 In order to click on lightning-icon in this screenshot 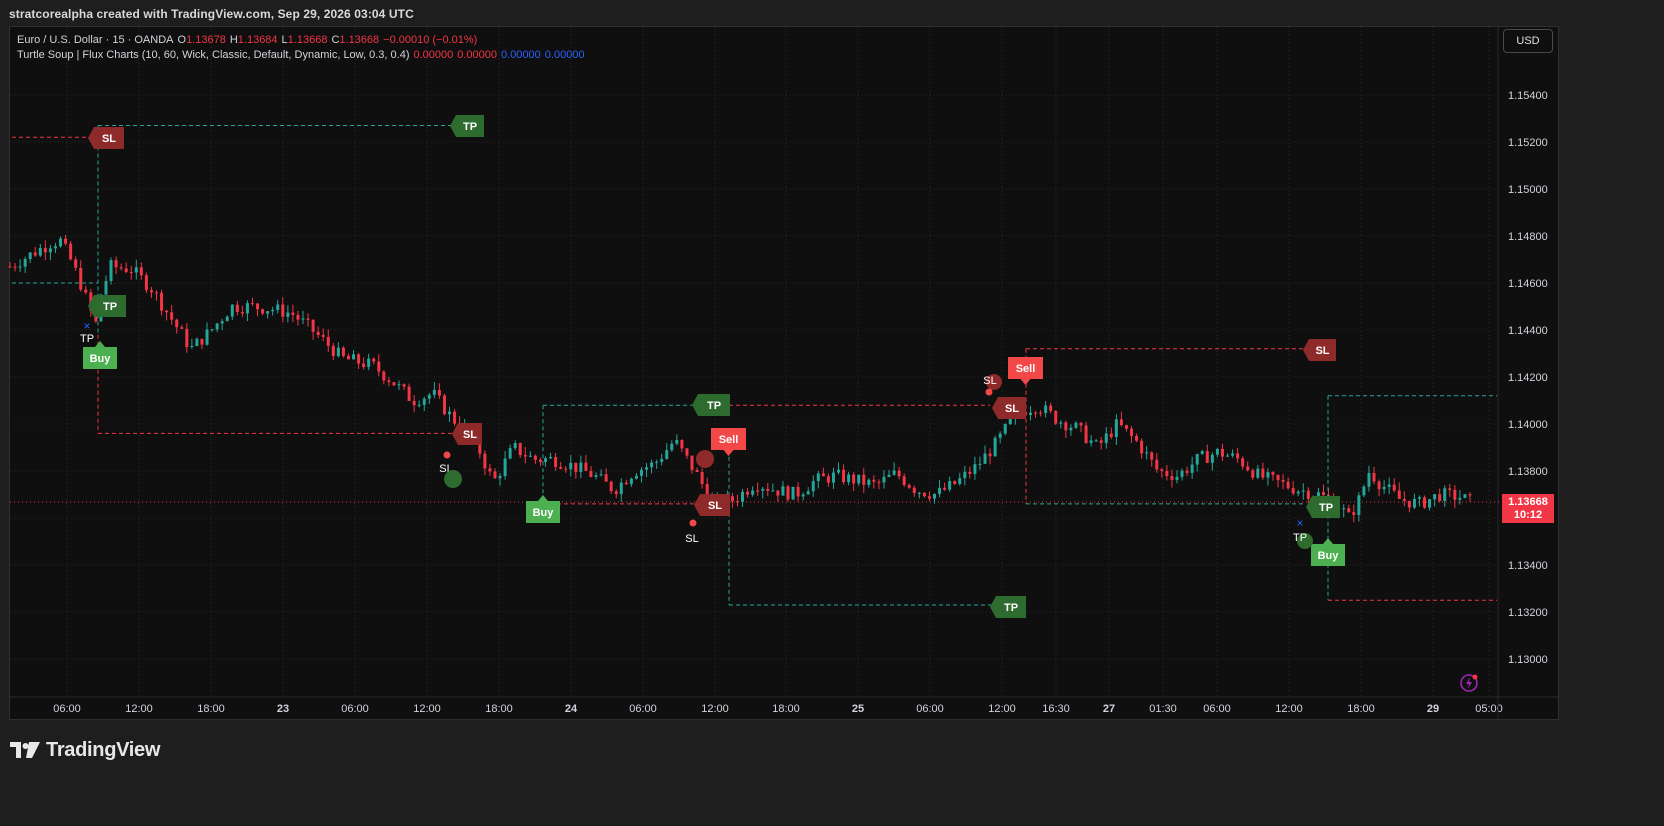, I will do `click(1469, 683)`.